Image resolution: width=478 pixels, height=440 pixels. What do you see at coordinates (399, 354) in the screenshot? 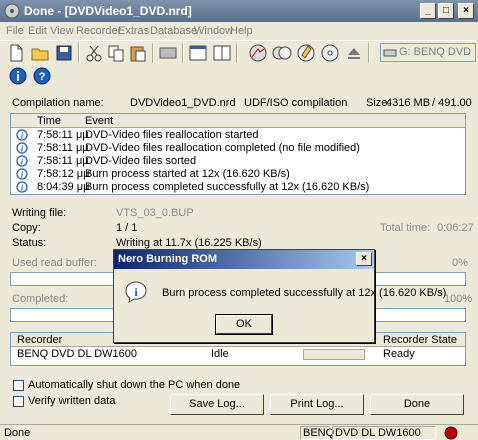
I see `recorder-state: Ready` at bounding box center [399, 354].